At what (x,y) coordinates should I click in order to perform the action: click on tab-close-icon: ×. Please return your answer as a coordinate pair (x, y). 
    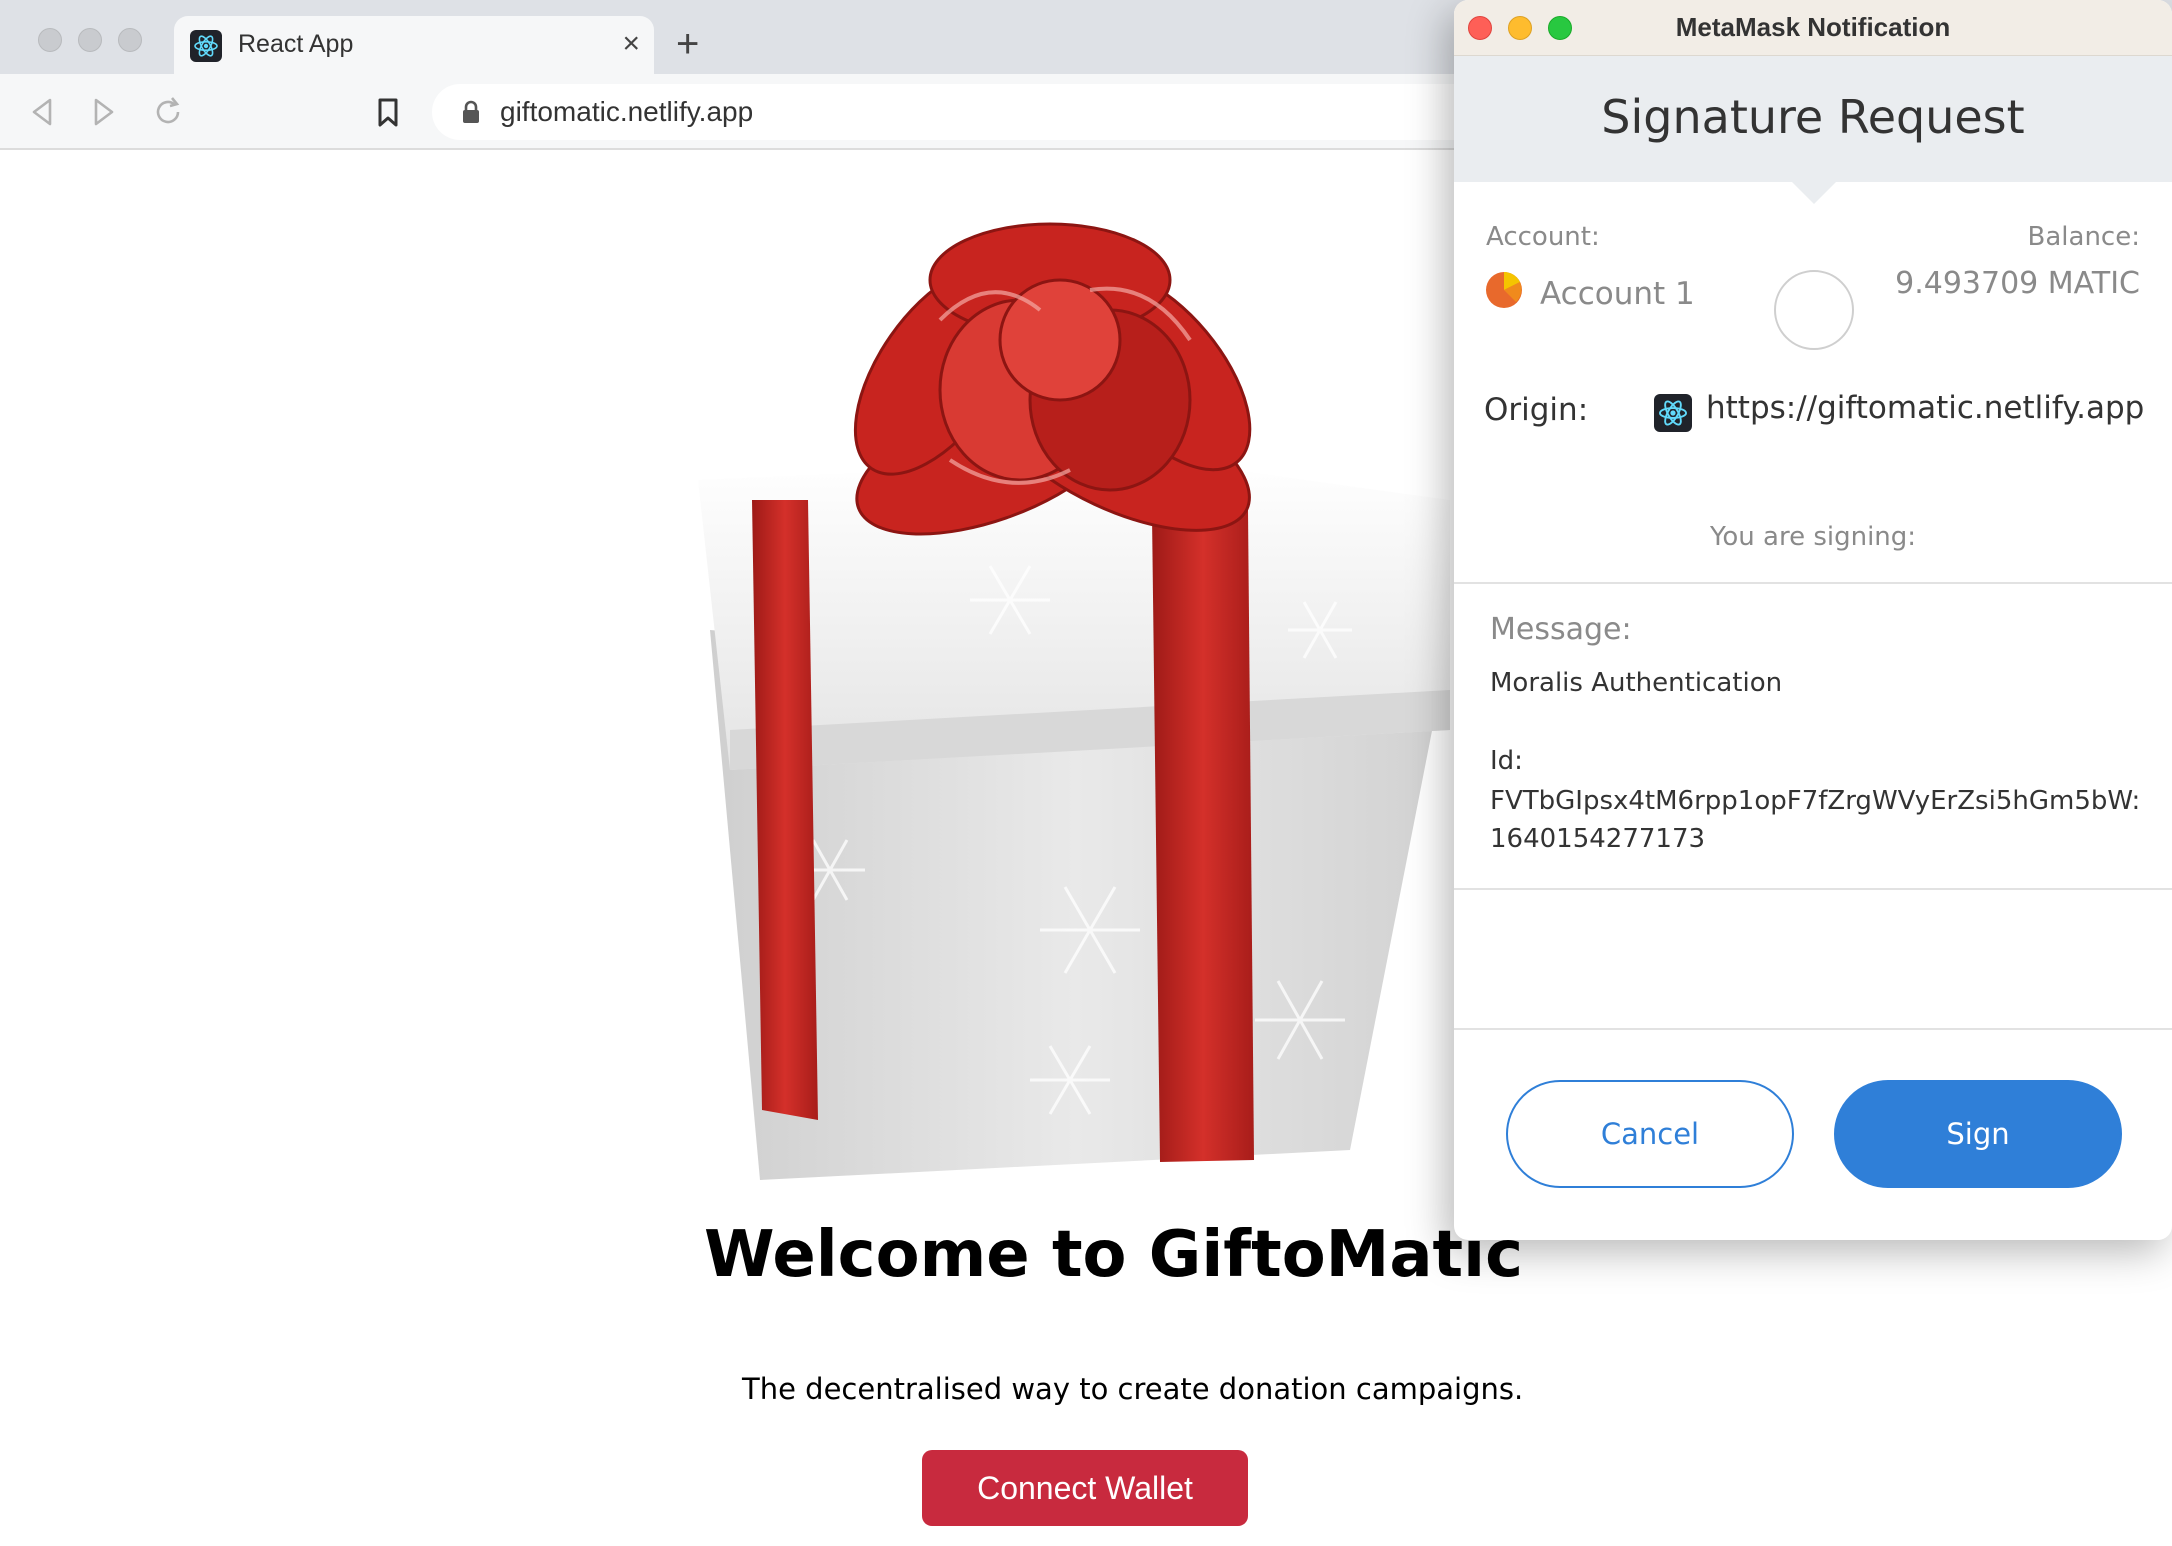
    Looking at the image, I should click on (631, 44).